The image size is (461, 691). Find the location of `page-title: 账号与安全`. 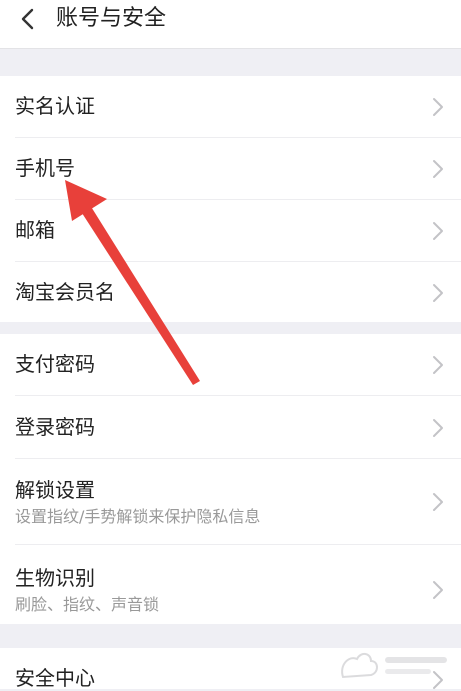

page-title: 账号与安全 is located at coordinates (111, 18).